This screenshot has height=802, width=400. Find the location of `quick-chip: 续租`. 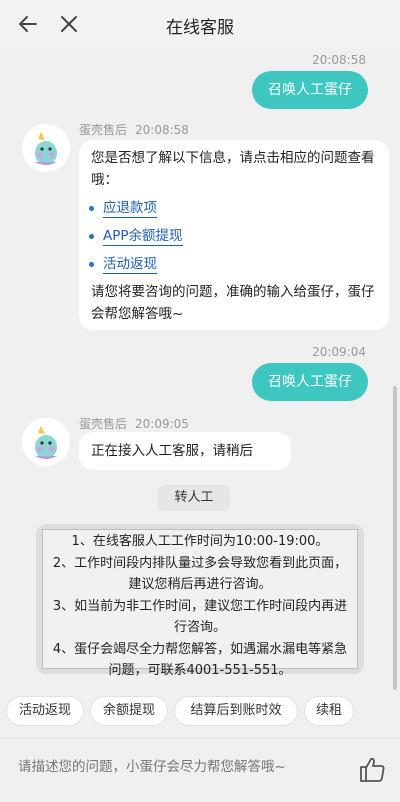

quick-chip: 续租 is located at coordinates (329, 711).